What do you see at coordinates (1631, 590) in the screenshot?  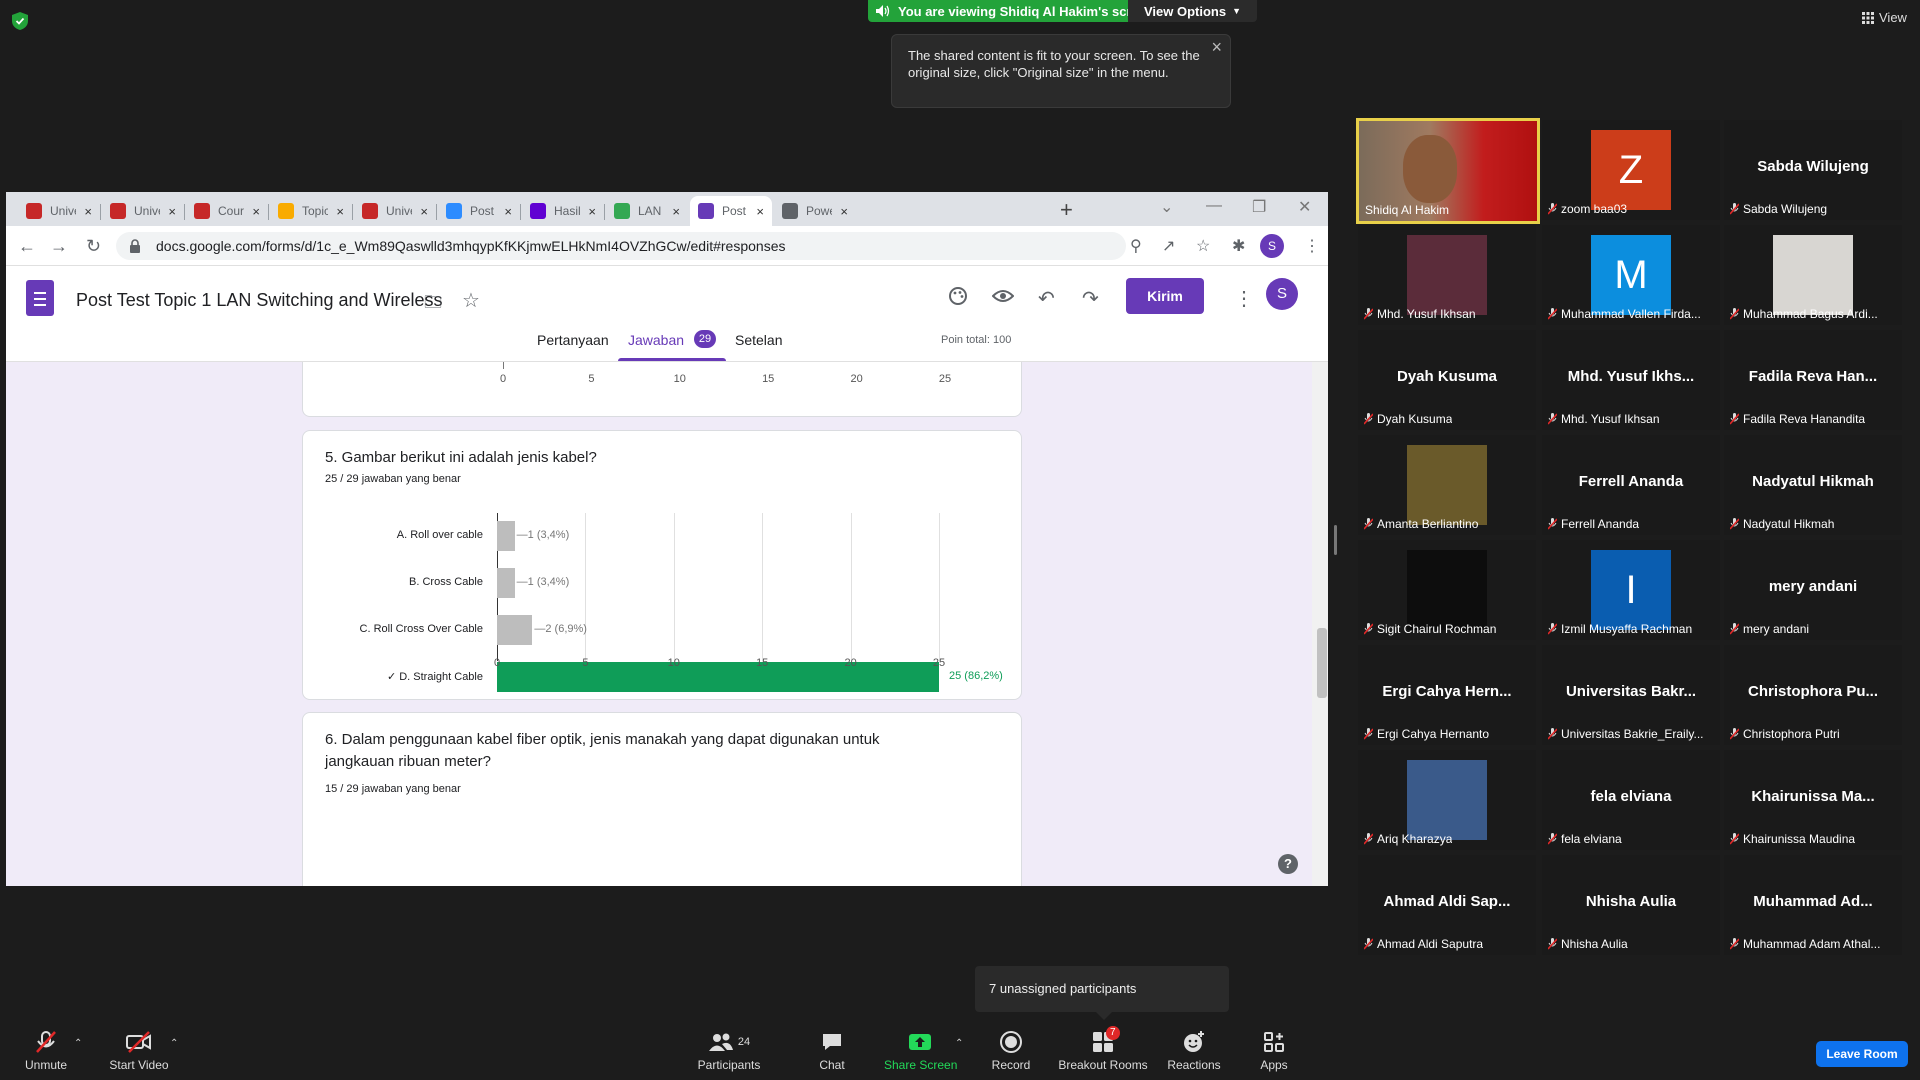 I see `participant-tile: I Izmil Musyaffa Rachman` at bounding box center [1631, 590].